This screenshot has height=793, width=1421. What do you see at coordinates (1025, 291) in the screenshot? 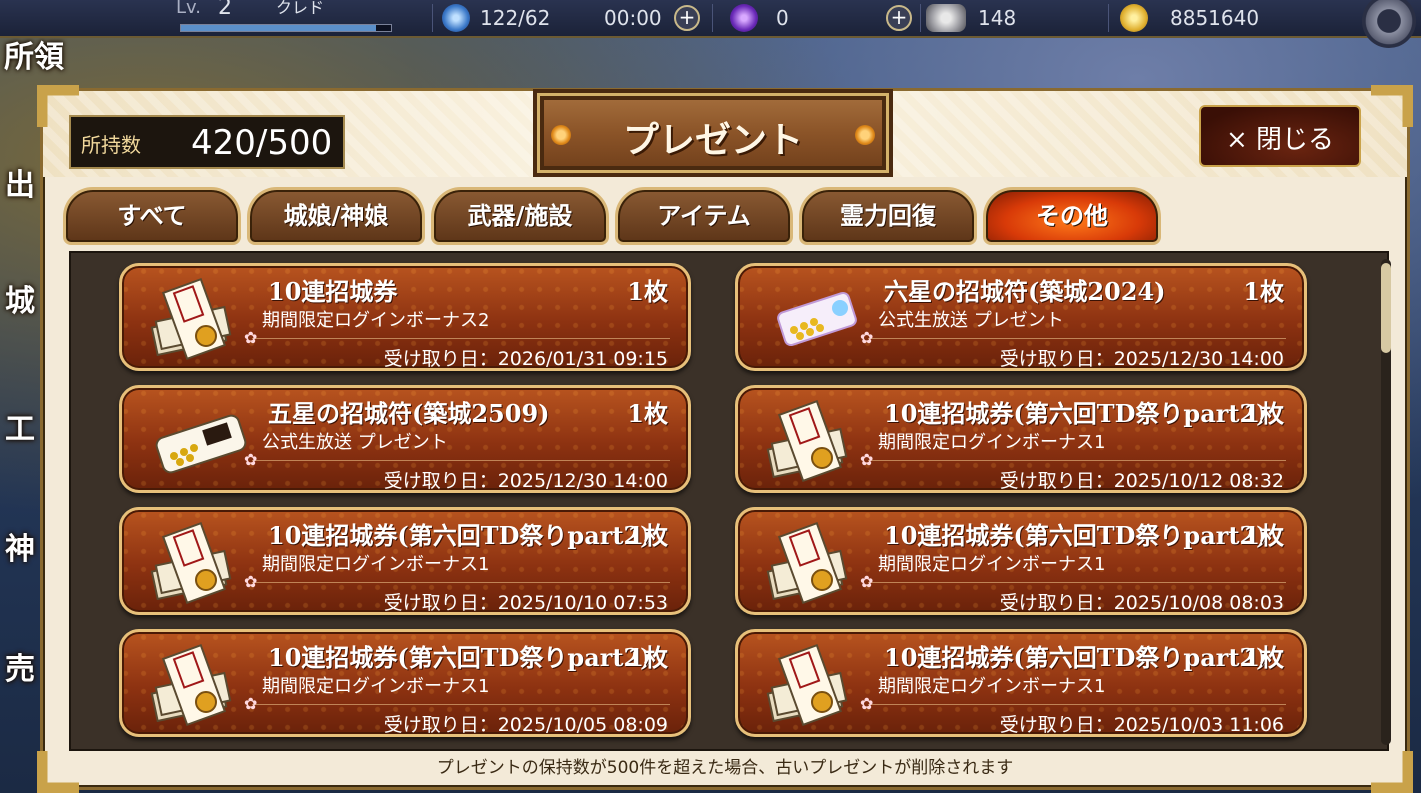
I see `present-name: 六星の招城符(築城2024)` at bounding box center [1025, 291].